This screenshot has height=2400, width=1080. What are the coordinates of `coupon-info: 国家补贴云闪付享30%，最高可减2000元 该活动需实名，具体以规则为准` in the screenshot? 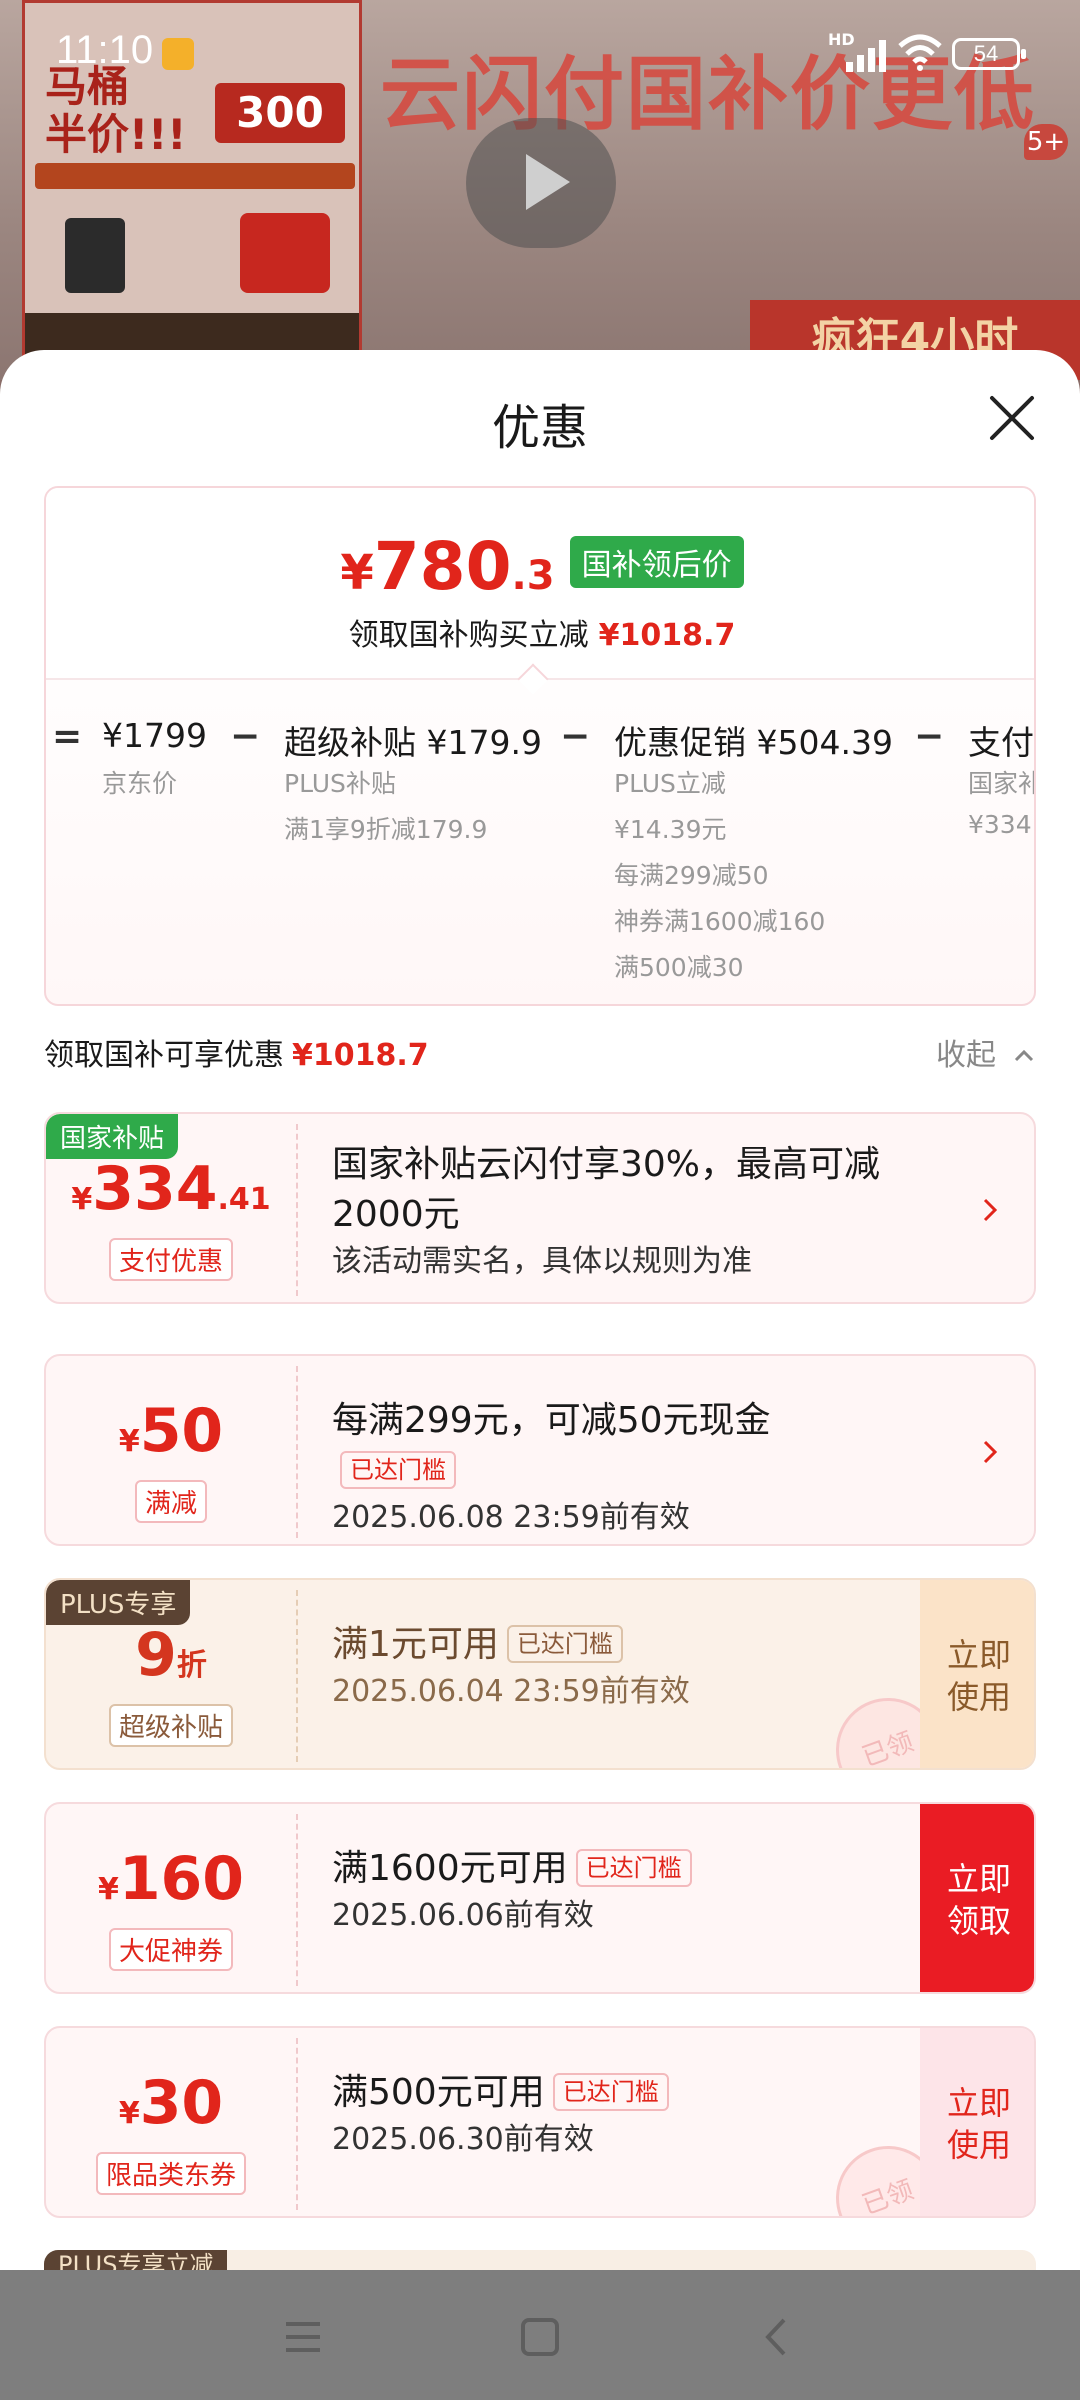 It's located at (612, 1212).